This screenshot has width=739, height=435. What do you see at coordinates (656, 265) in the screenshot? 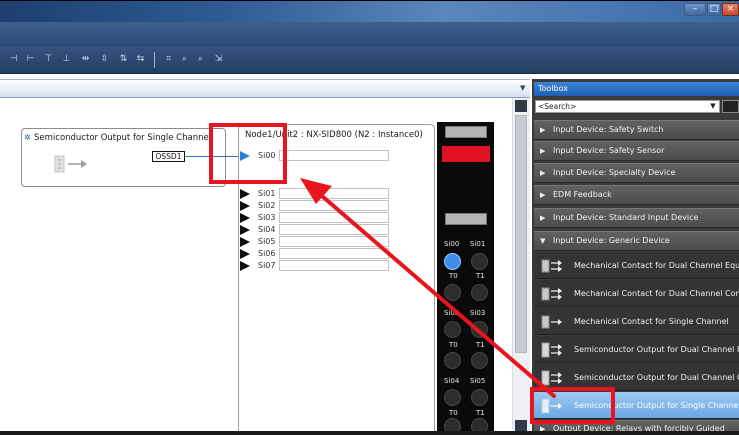
I see `toolbox-item-label: Mechanical Contact for Dual Channel Equ` at bounding box center [656, 265].